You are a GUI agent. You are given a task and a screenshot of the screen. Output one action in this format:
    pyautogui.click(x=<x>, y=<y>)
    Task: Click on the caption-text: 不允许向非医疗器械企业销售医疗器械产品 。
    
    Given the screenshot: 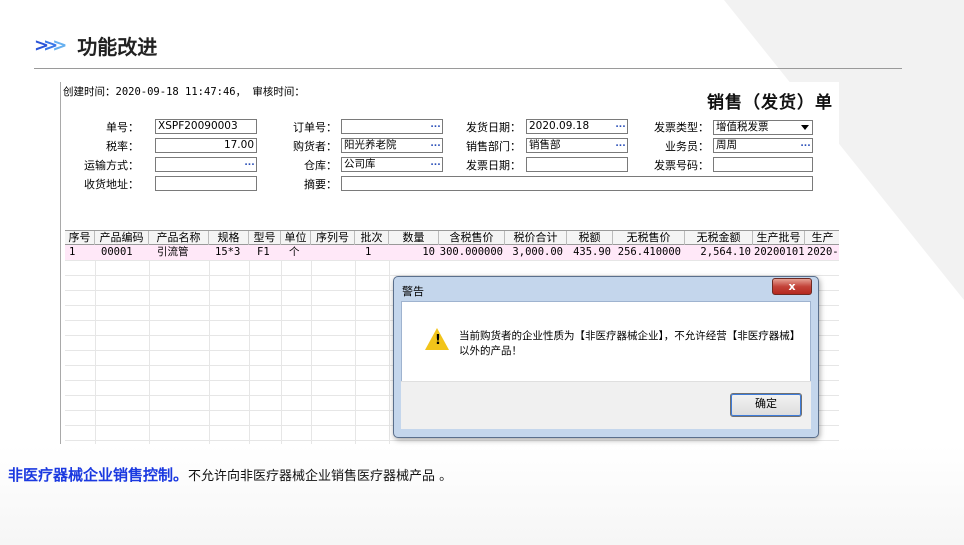 What is the action you would take?
    pyautogui.click(x=320, y=476)
    